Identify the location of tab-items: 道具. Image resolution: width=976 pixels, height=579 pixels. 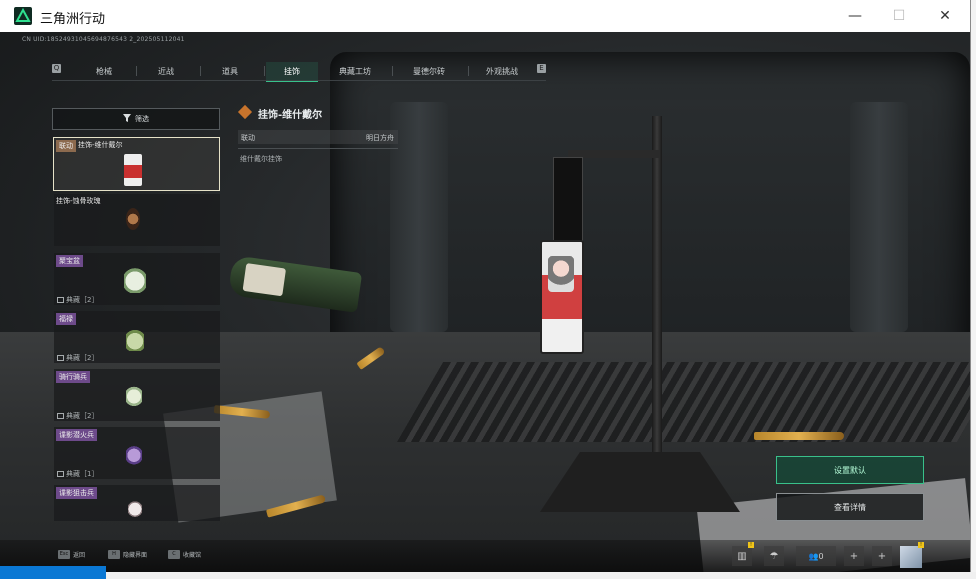
(230, 71).